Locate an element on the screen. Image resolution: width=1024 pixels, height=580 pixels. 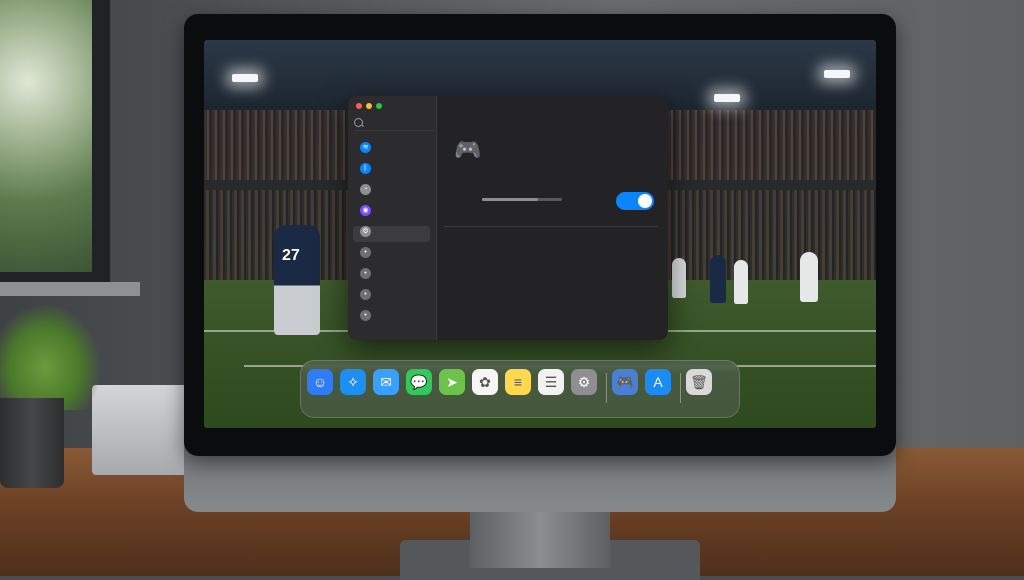
sidebar-search is located at coordinates (394, 124).